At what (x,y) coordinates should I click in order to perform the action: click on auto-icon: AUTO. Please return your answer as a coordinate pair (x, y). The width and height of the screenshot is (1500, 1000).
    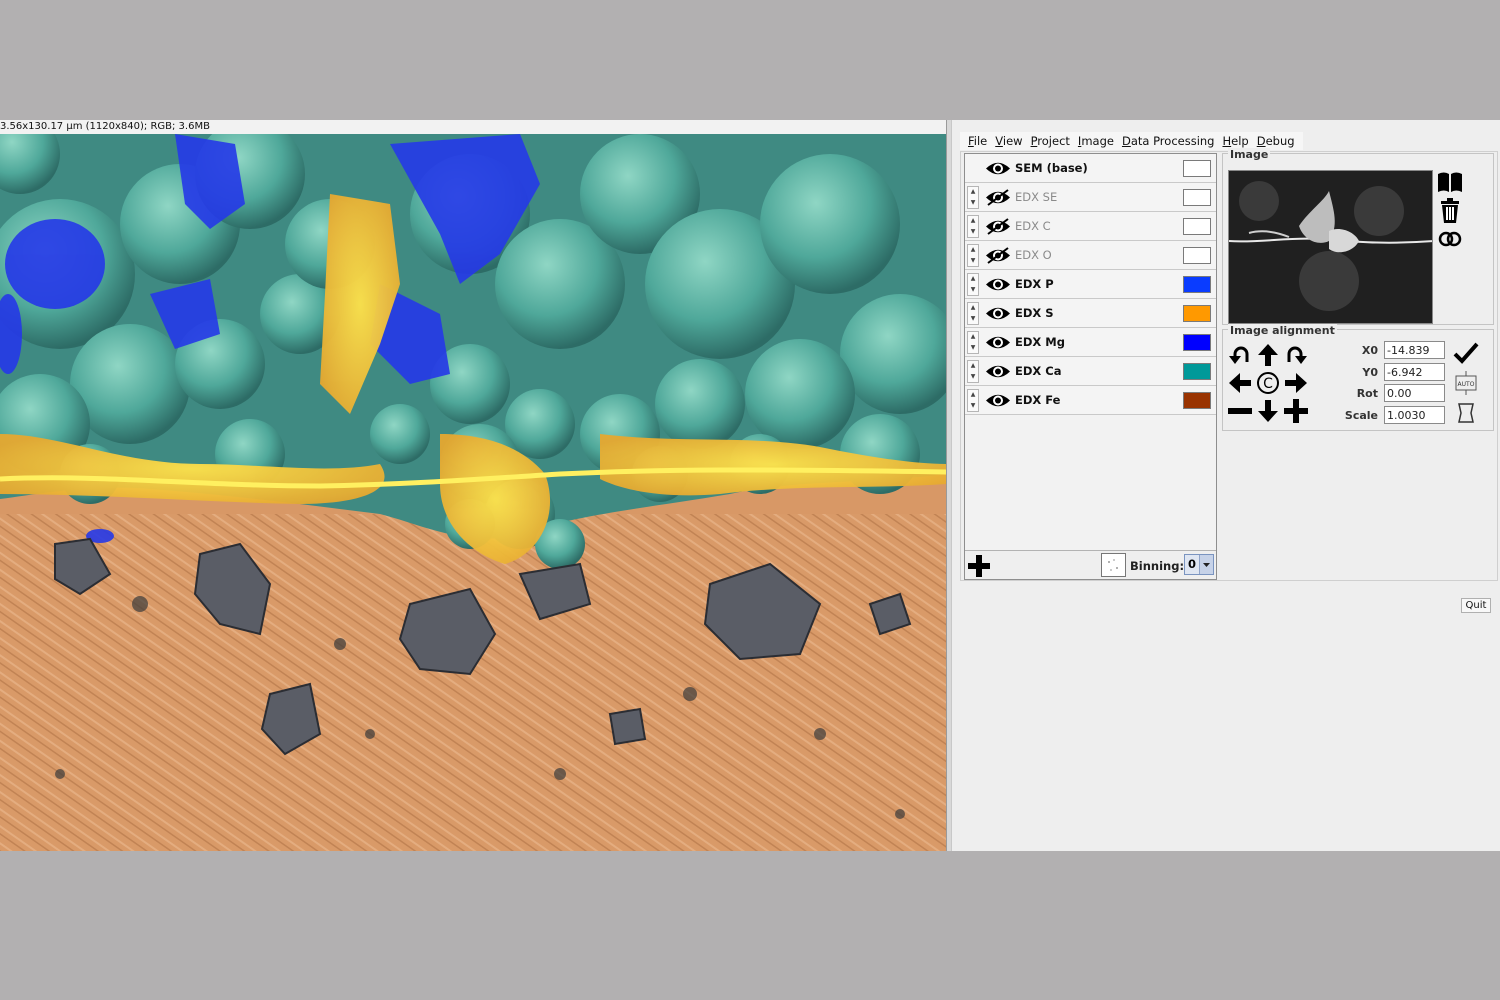
    Looking at the image, I should click on (1466, 383).